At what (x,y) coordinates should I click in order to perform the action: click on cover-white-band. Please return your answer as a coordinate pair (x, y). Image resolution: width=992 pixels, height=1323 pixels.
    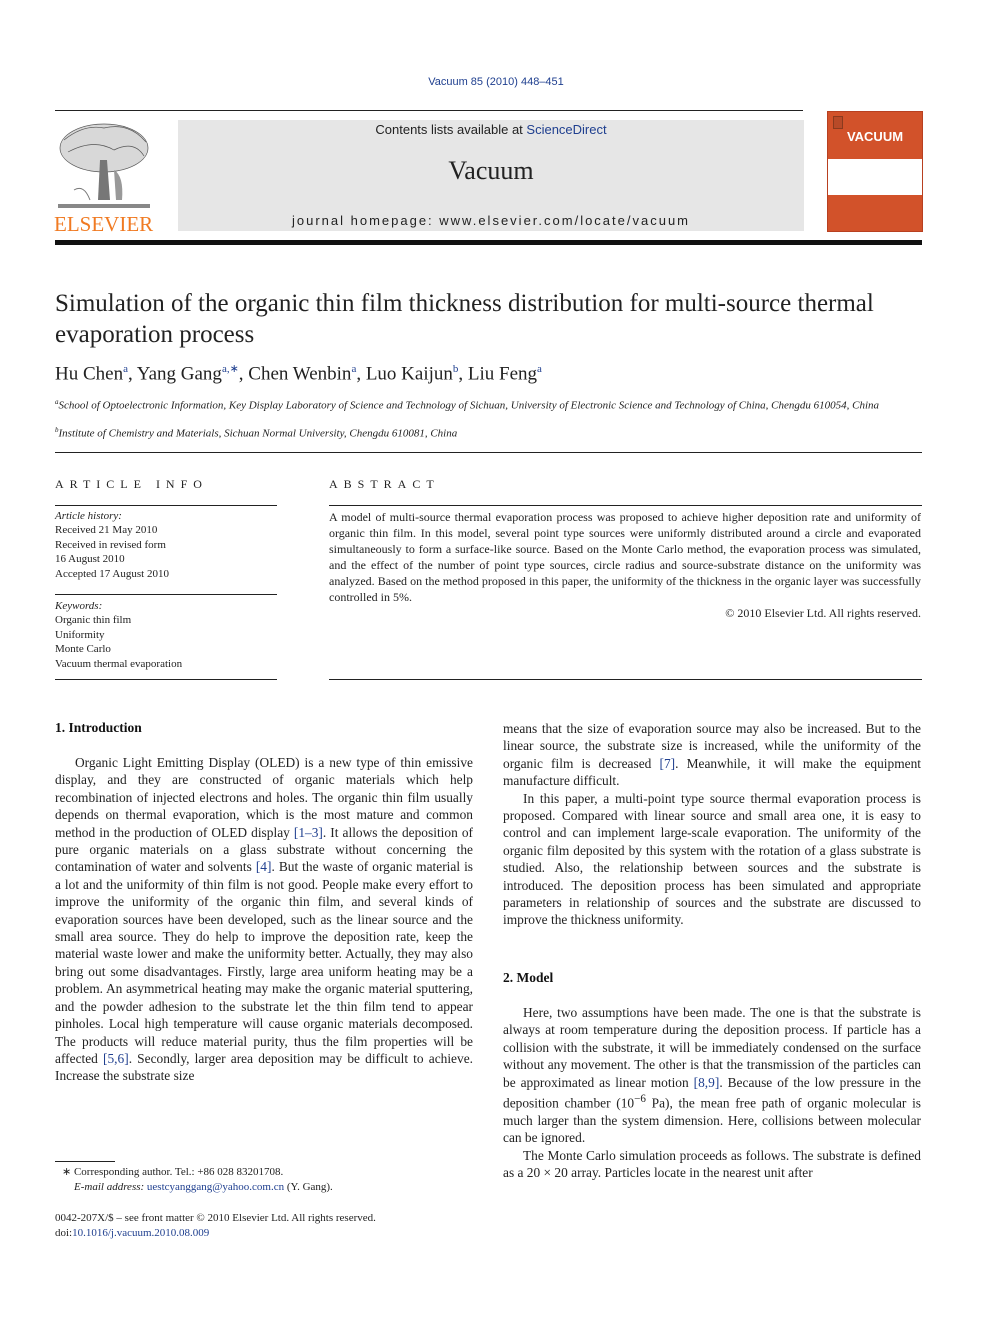
    Looking at the image, I should click on (875, 177).